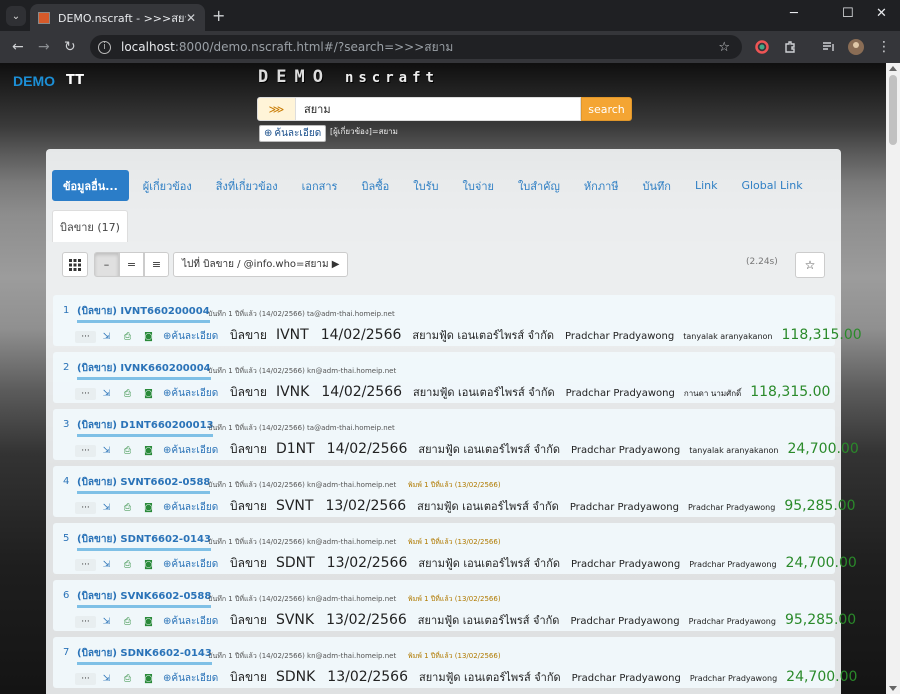 The height and width of the screenshot is (694, 900). Describe the element at coordinates (884, 47) in the screenshot. I see `chrome-menu-icon: ⋮` at that location.